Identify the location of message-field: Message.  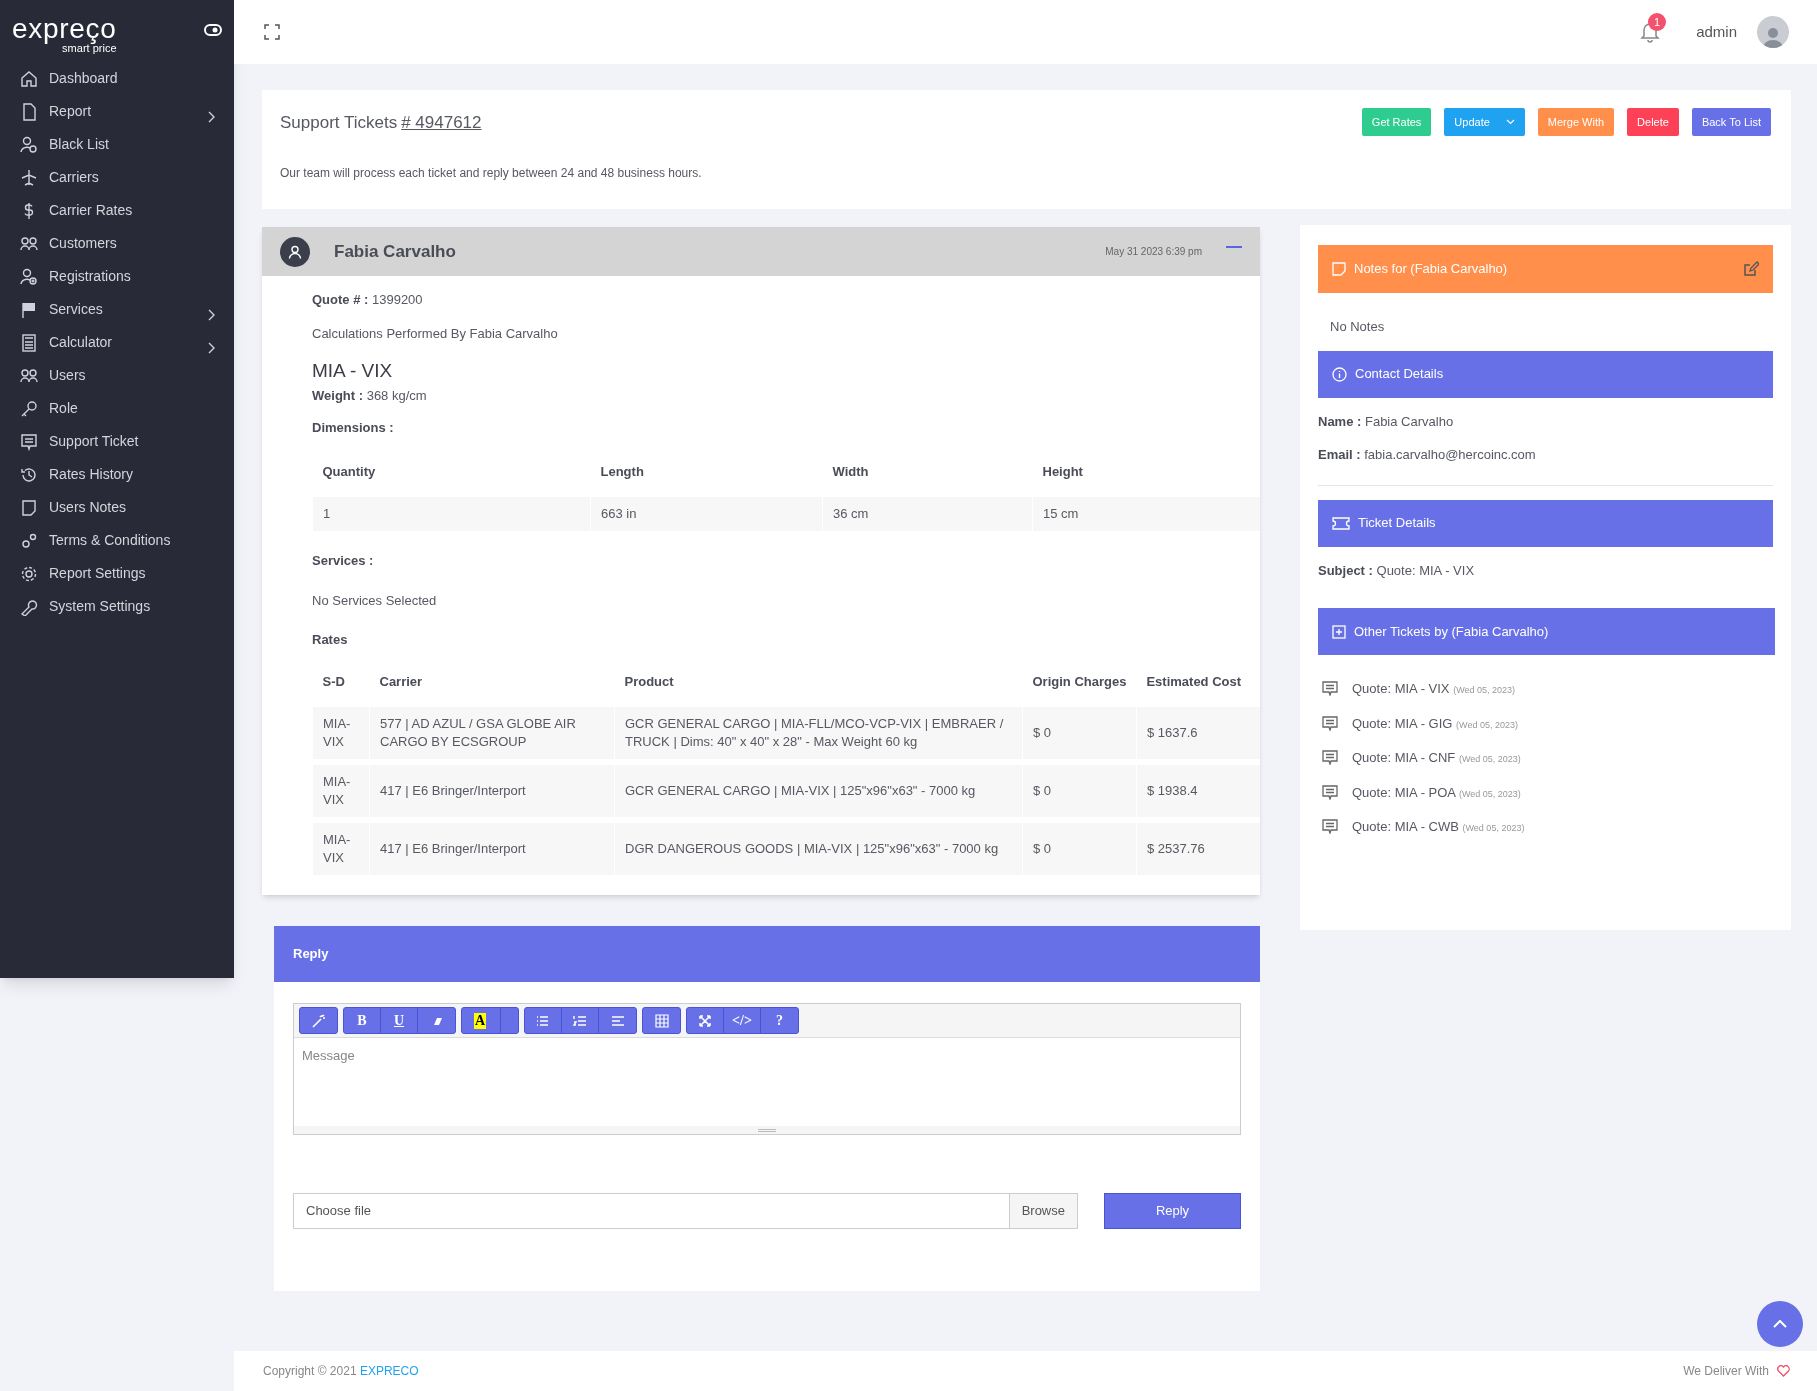
(767, 1082).